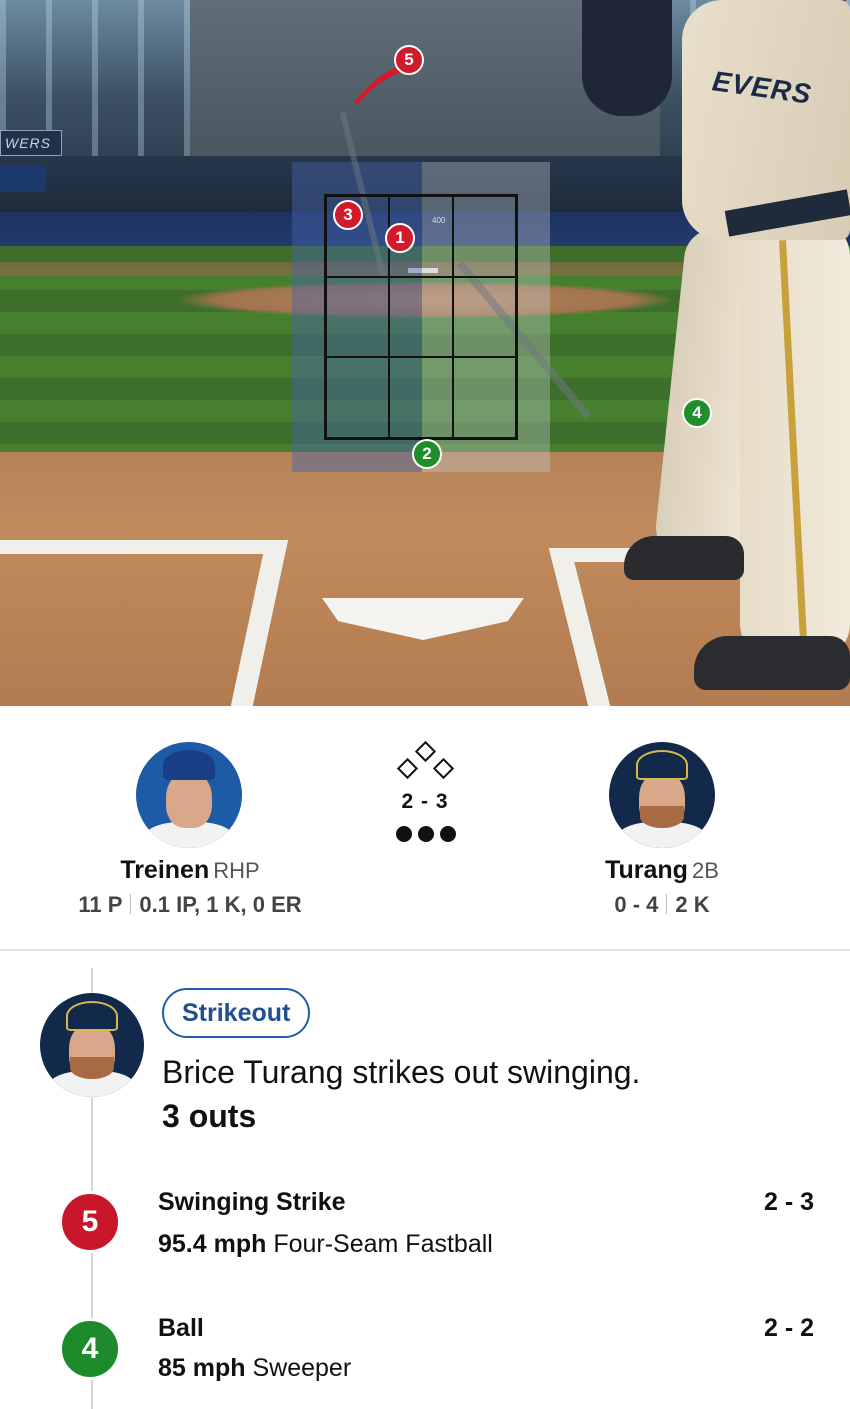  Describe the element at coordinates (252, 1202) in the screenshot. I see `pitch-result: Swinging Strike` at that location.